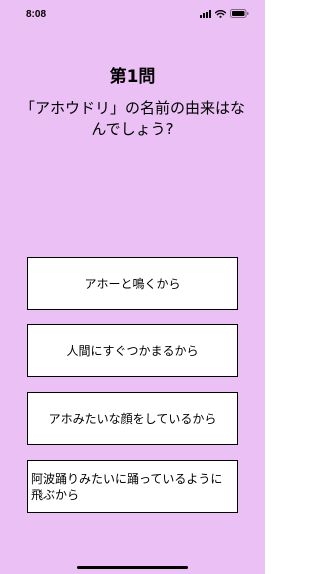 The height and width of the screenshot is (574, 320). I want to click on answer-label: アホみたいな顔をしているから, so click(132, 418).